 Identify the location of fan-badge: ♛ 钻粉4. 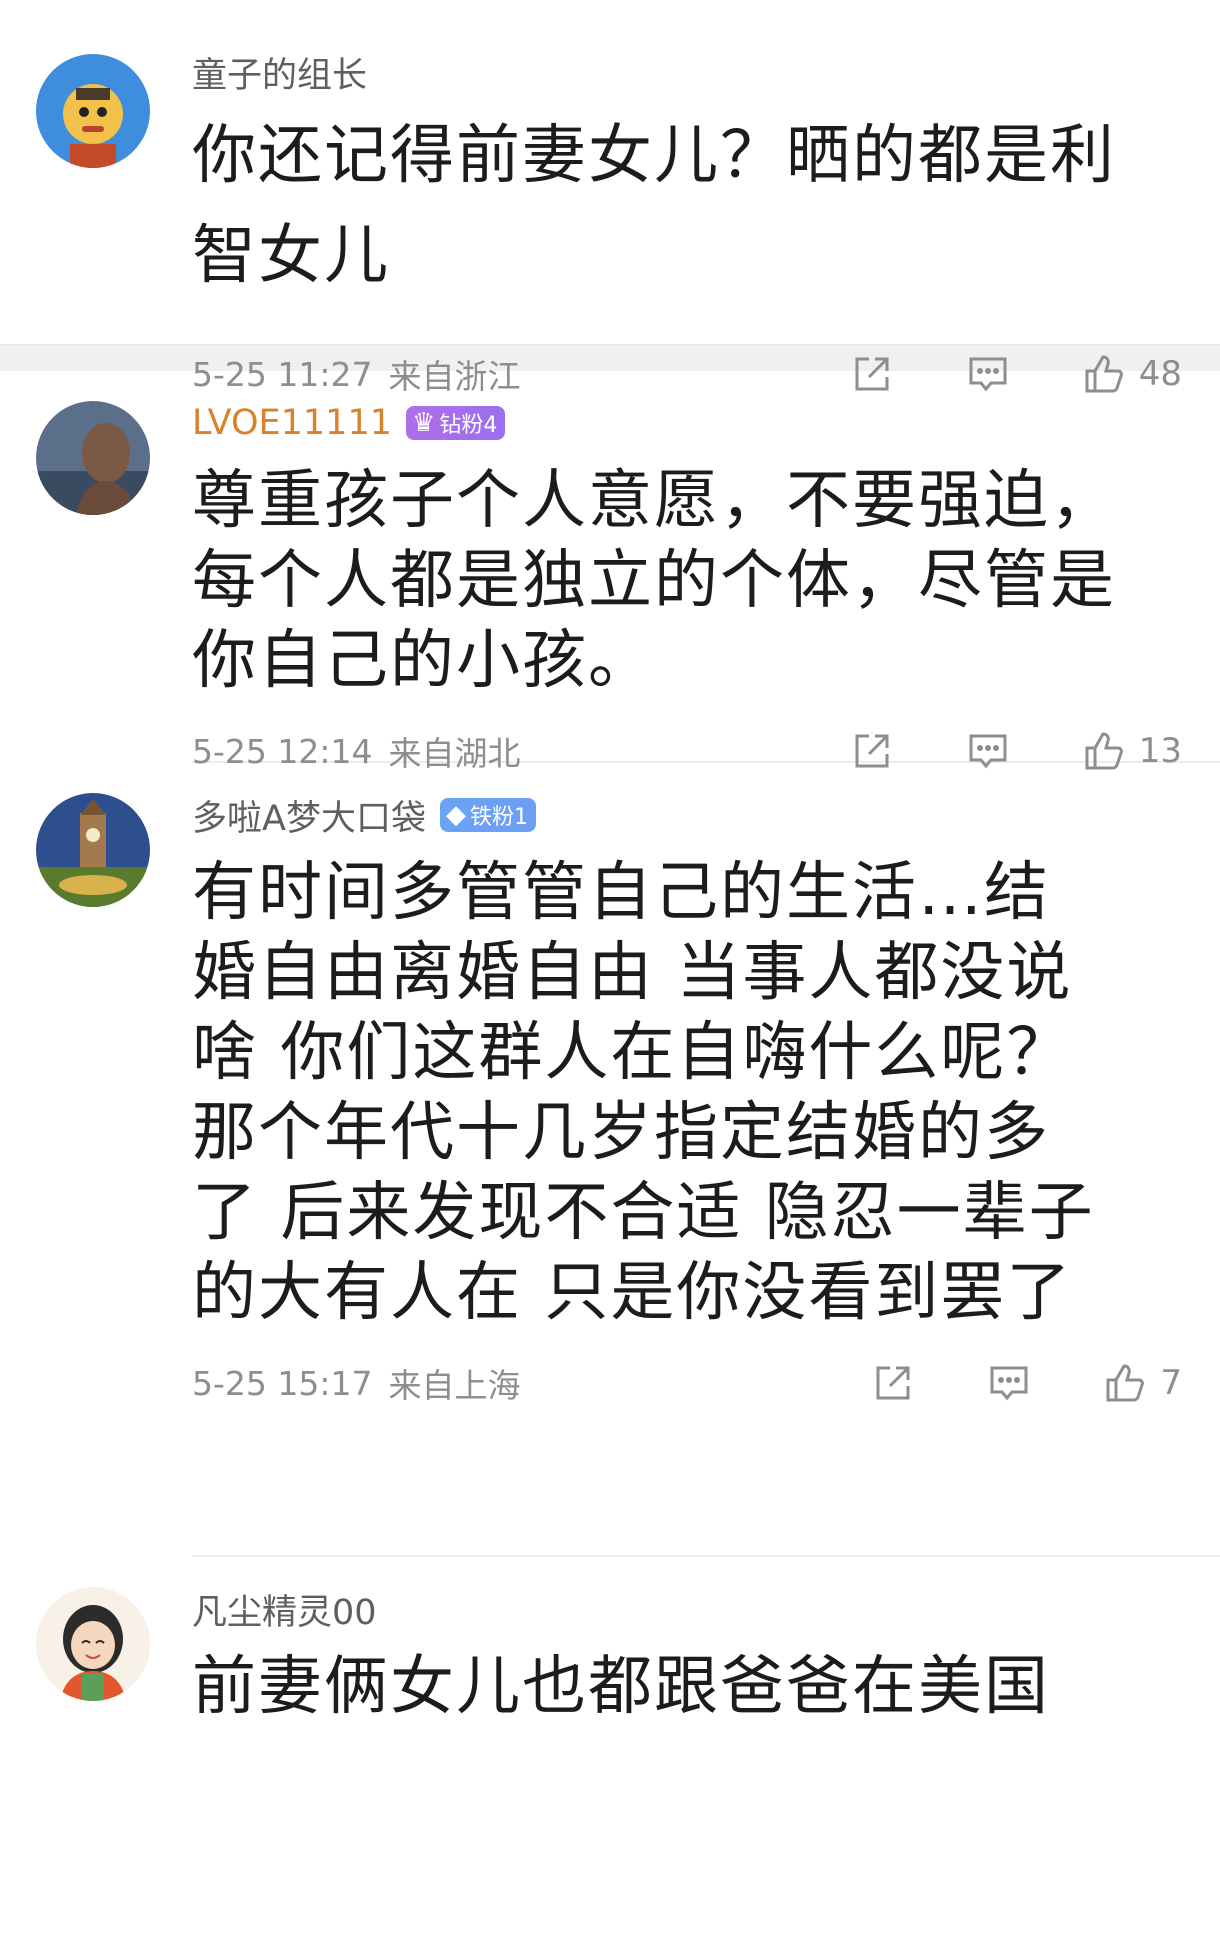
(456, 423).